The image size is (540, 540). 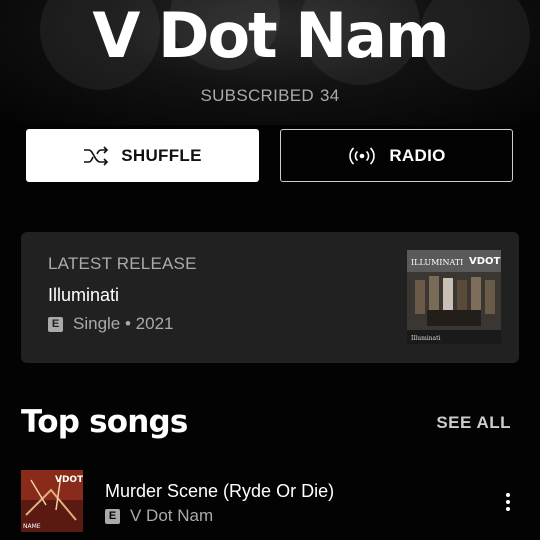 What do you see at coordinates (52, 501) in the screenshot?
I see `song-thumbnail: VDOT NAME` at bounding box center [52, 501].